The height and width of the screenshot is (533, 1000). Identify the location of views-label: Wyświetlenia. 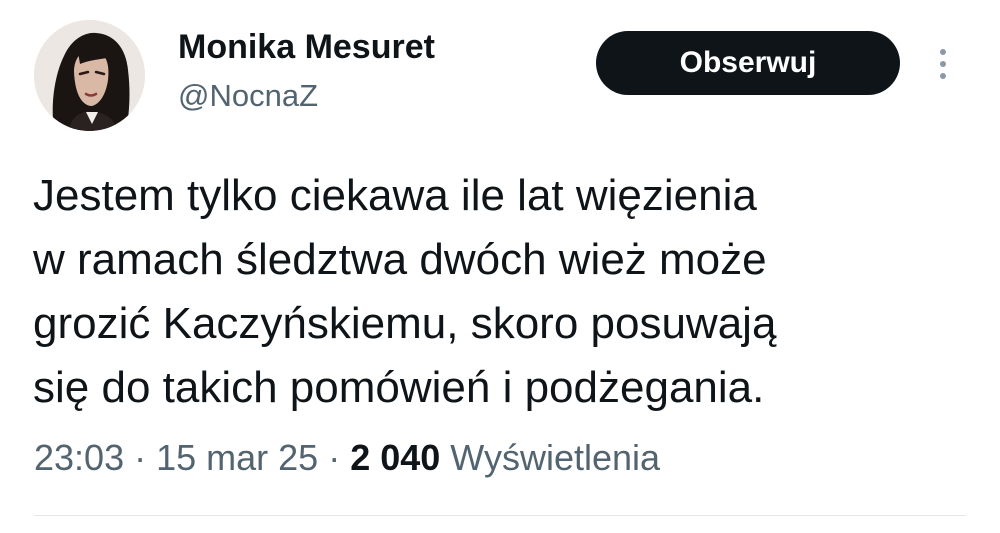
(555, 457).